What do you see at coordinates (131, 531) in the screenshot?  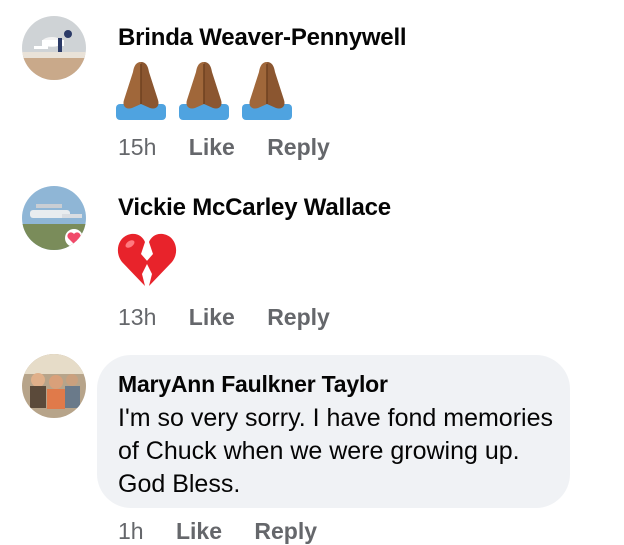 I see `comment-timestamp: 1h` at bounding box center [131, 531].